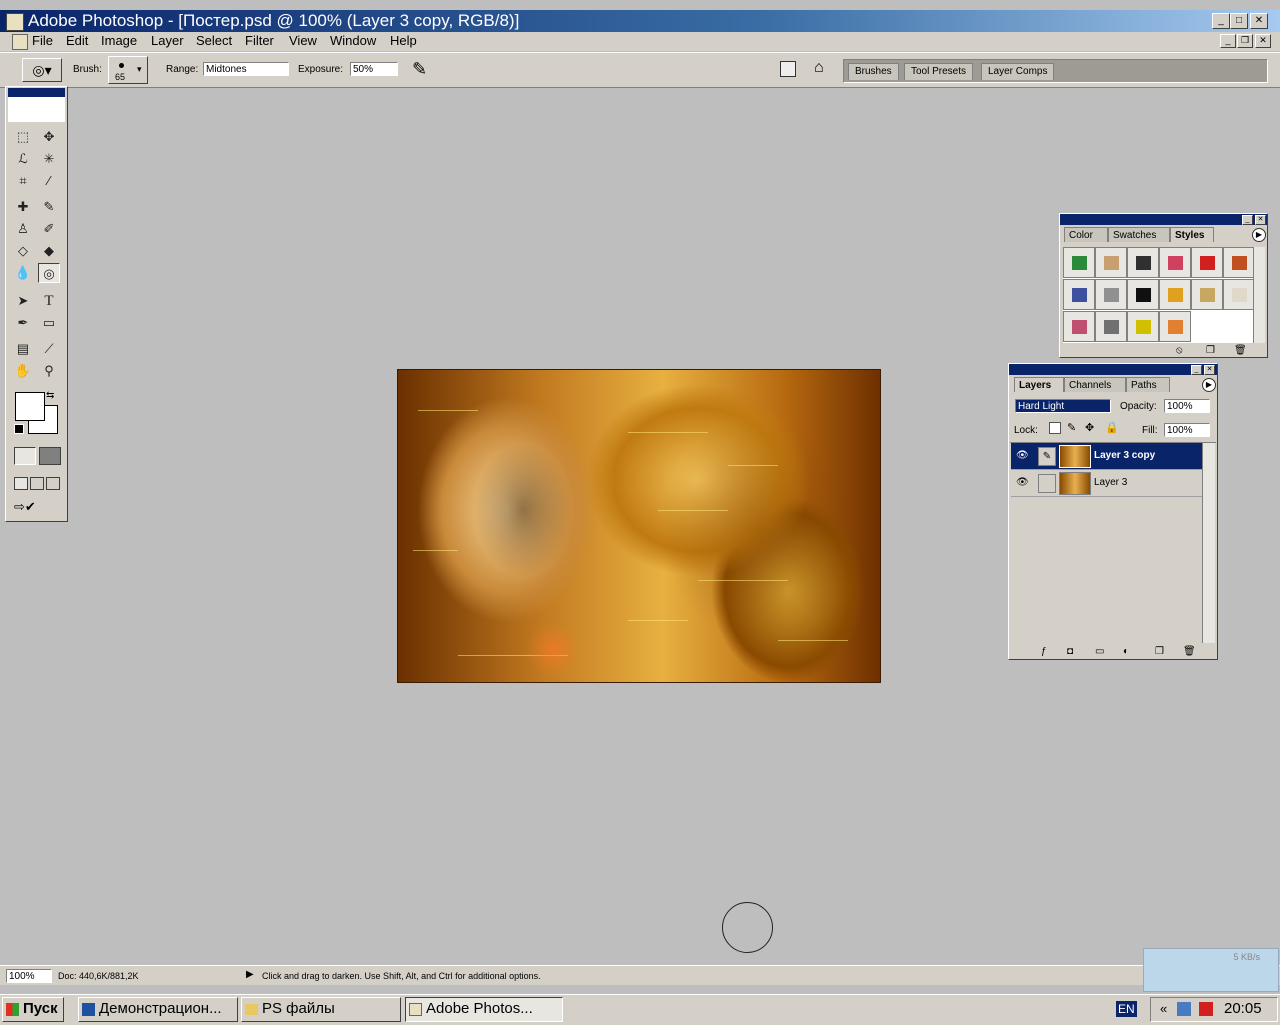  Describe the element at coordinates (30, 406) in the screenshot. I see `foreground-color-swatch` at that location.